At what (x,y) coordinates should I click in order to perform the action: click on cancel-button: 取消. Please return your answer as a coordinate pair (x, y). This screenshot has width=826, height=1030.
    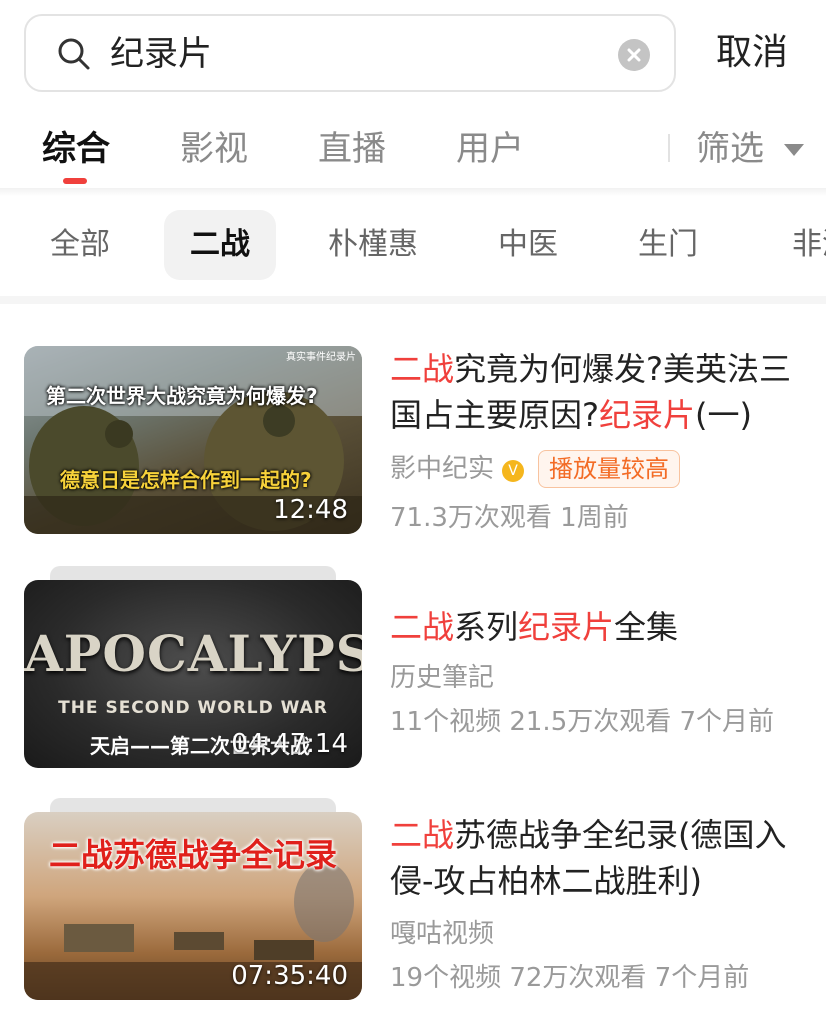
    Looking at the image, I should click on (752, 53).